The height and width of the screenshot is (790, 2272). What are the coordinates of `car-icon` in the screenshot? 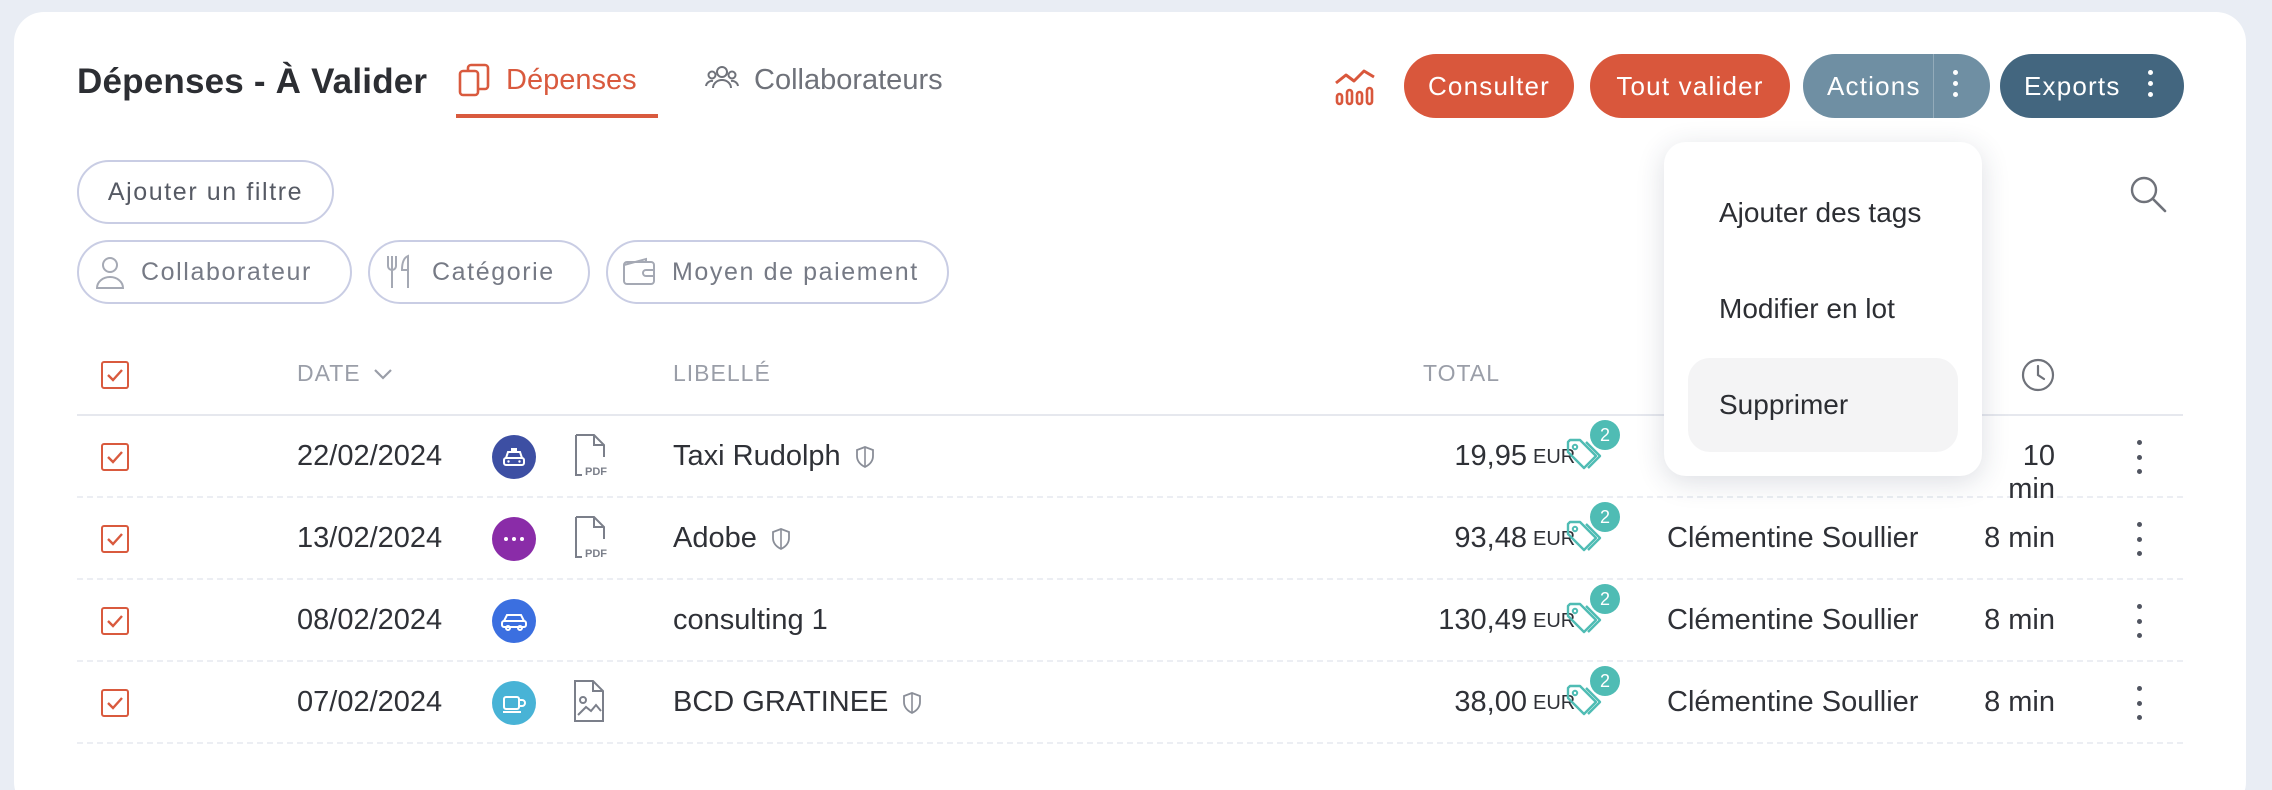 It's located at (514, 621).